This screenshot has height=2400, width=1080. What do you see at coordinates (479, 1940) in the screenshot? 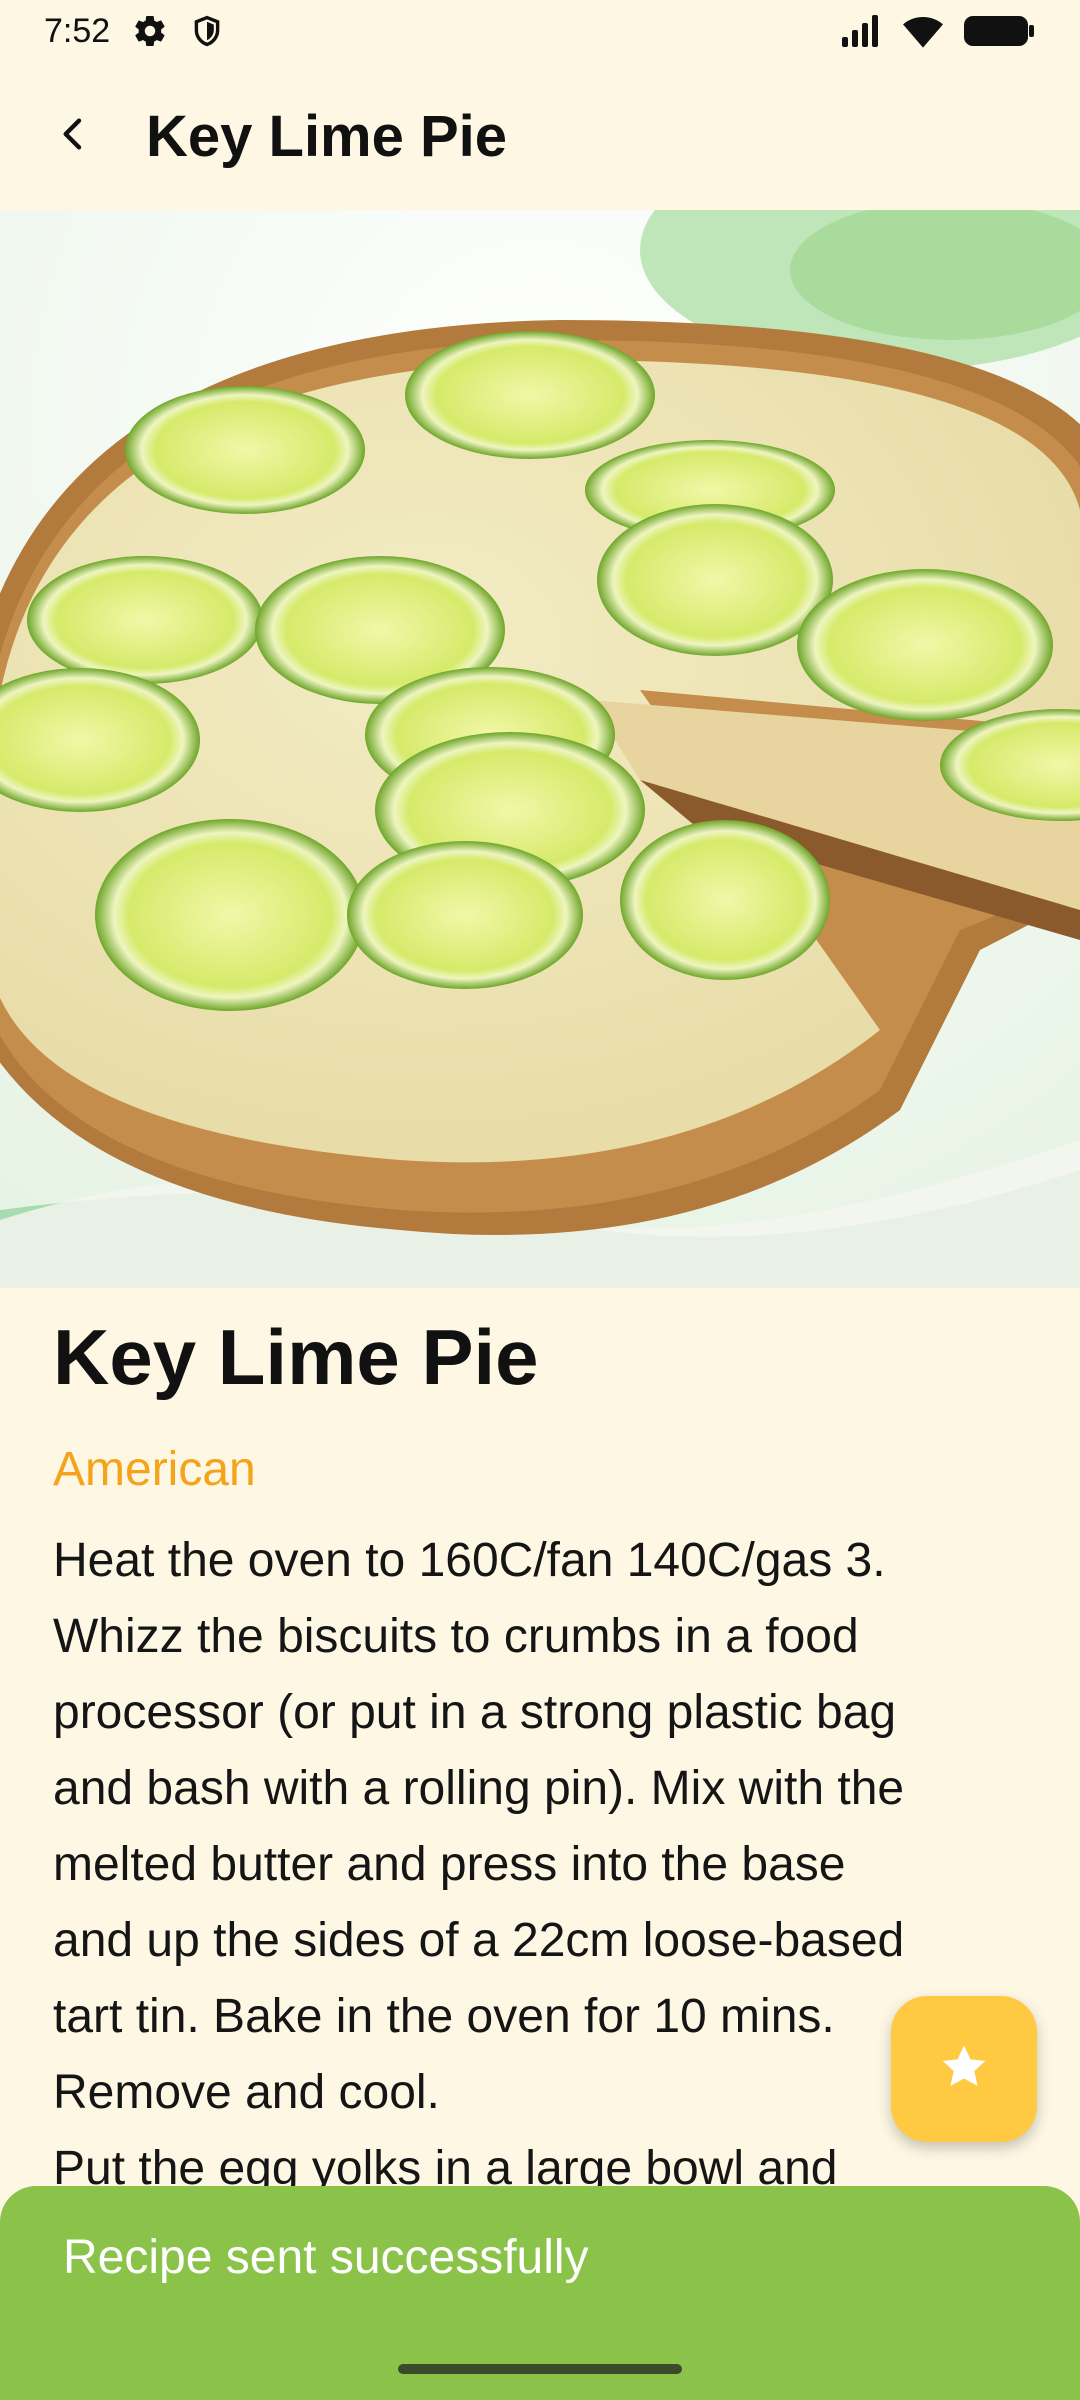
I see `instructions-line: and up the sides of a 22cm loose-based` at bounding box center [479, 1940].